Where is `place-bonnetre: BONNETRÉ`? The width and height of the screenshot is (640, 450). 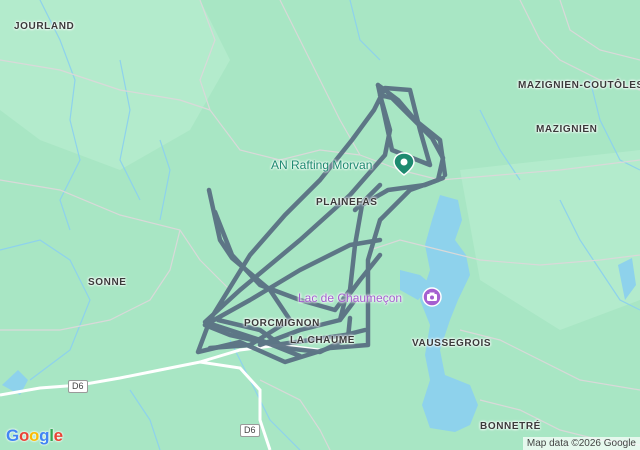 place-bonnetre: BONNETRÉ is located at coordinates (510, 426).